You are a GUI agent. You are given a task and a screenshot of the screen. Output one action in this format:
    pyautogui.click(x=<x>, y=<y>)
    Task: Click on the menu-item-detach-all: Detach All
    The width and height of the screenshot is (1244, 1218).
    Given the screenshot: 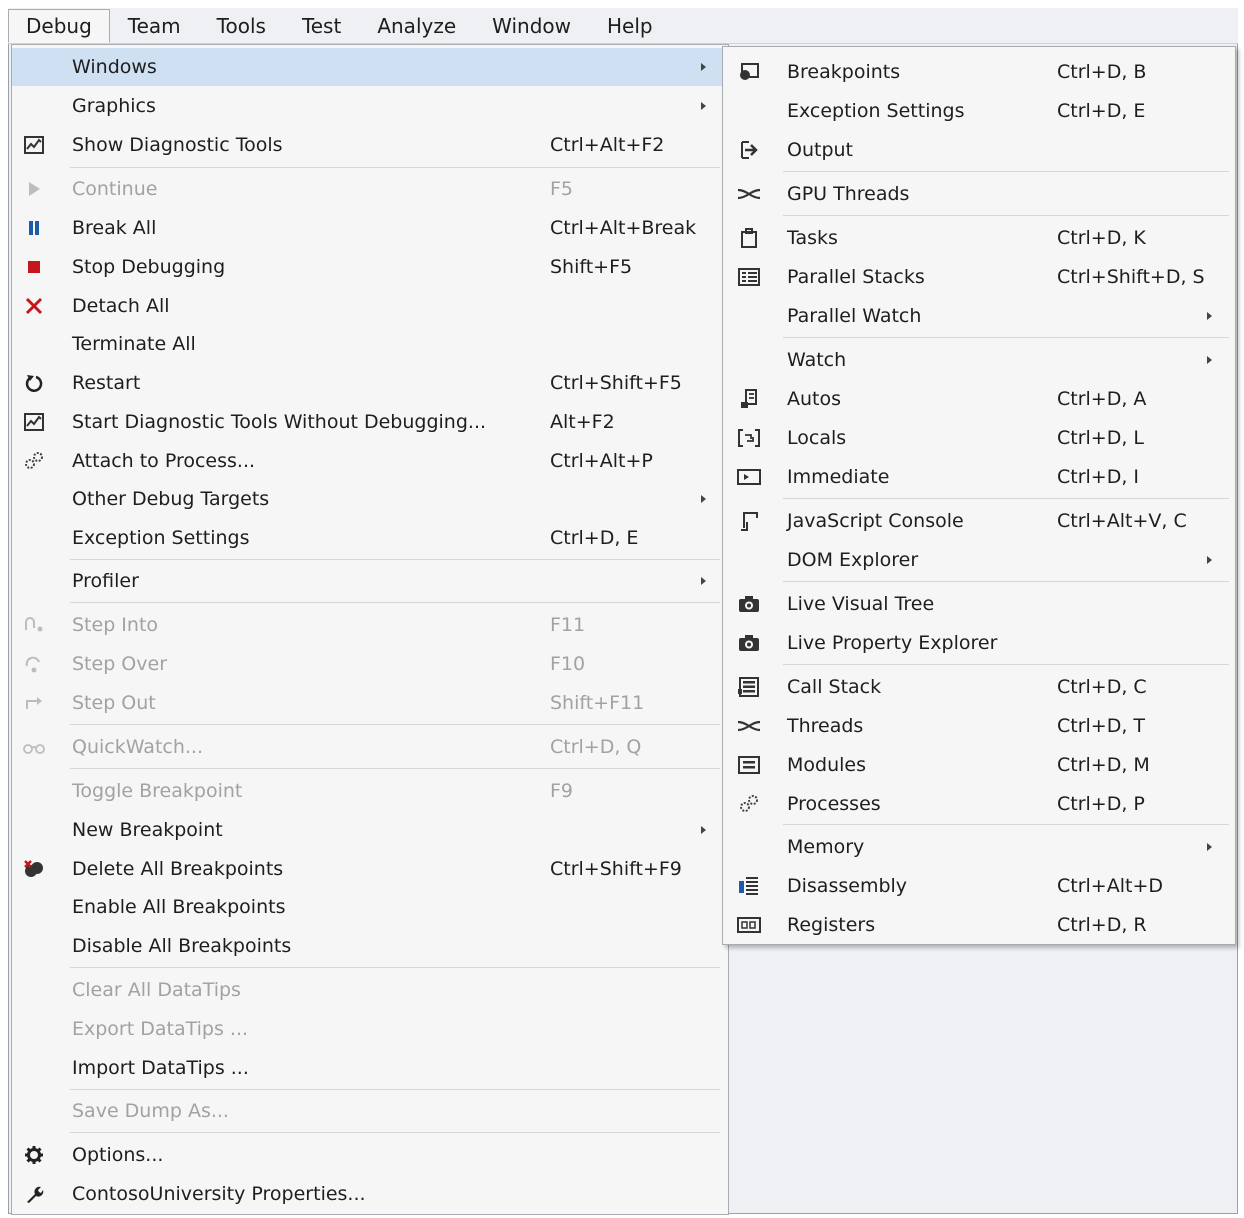 What is the action you would take?
    pyautogui.click(x=370, y=306)
    